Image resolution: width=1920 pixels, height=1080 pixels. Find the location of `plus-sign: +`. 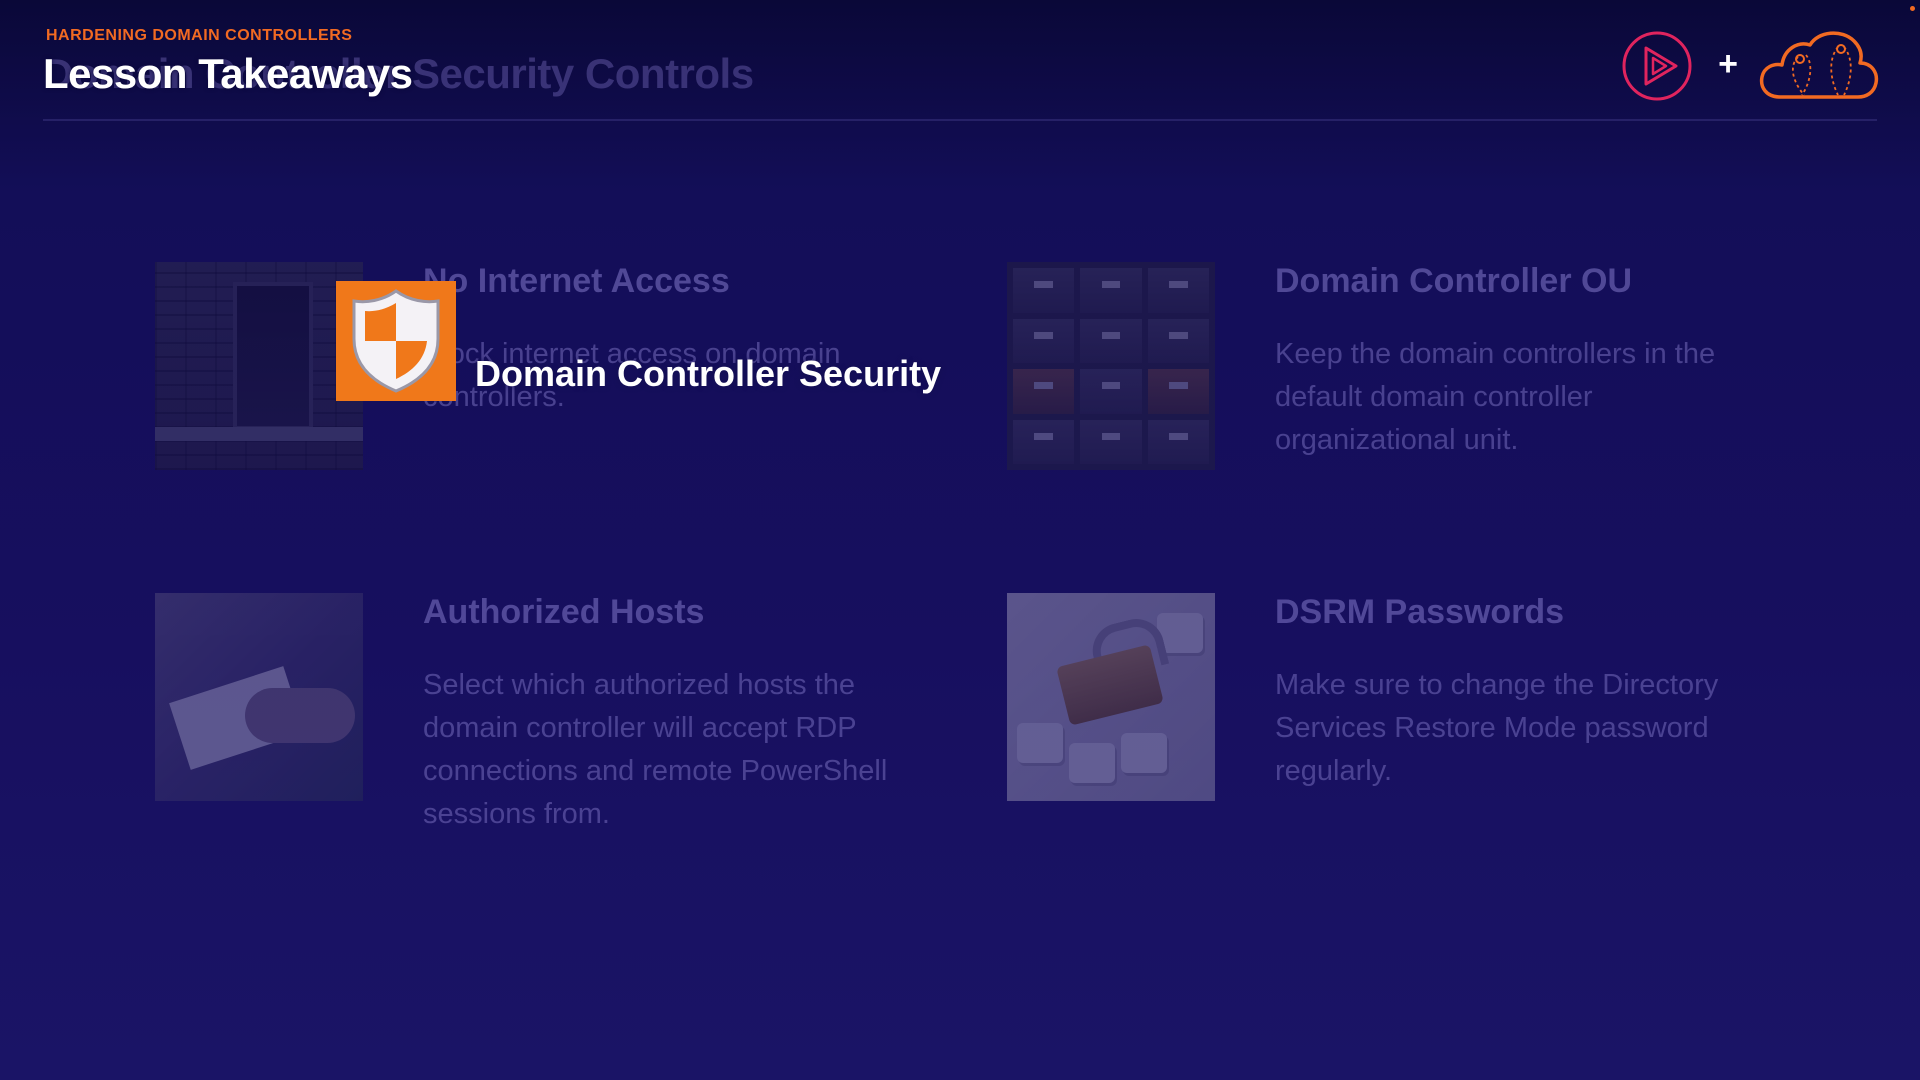

plus-sign: + is located at coordinates (1728, 64).